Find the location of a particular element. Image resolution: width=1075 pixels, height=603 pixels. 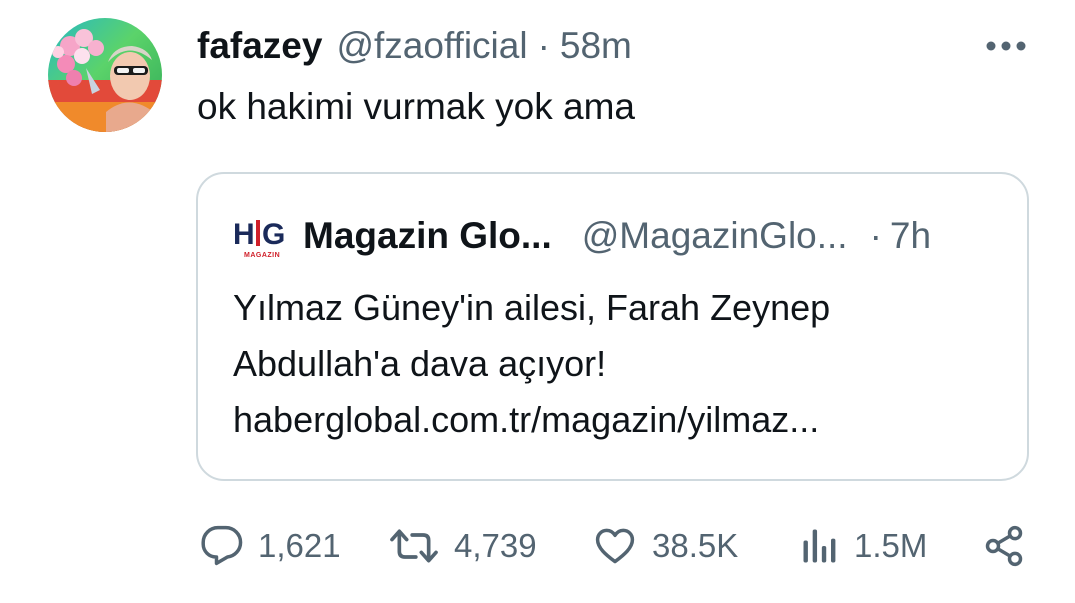

views-button: 1.5M is located at coordinates (863, 546).